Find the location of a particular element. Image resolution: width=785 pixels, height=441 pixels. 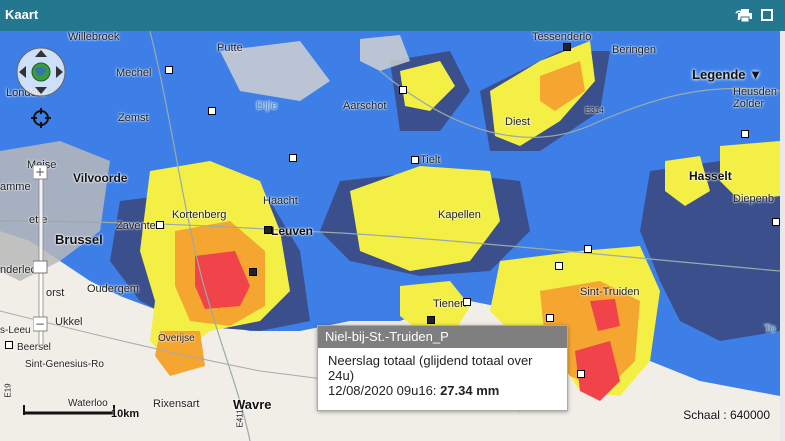

place-heusden: Heusden is located at coordinates (755, 92).